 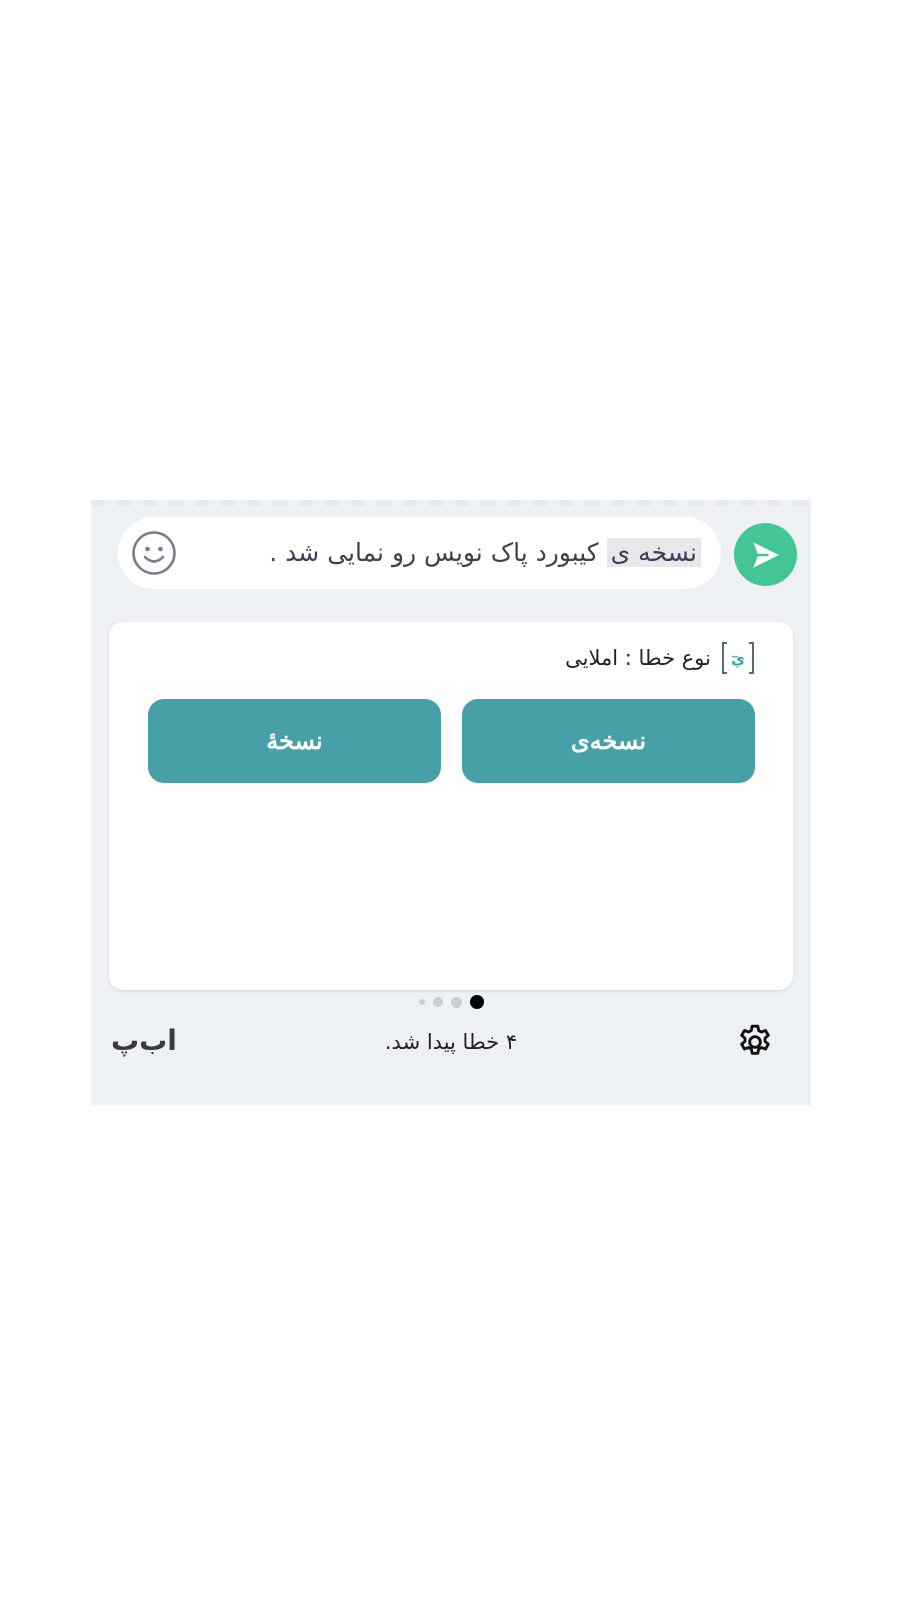 I want to click on message-text: نسخه ی کیبورد پاک نویس رو نمایی شد ., so click(x=485, y=553).